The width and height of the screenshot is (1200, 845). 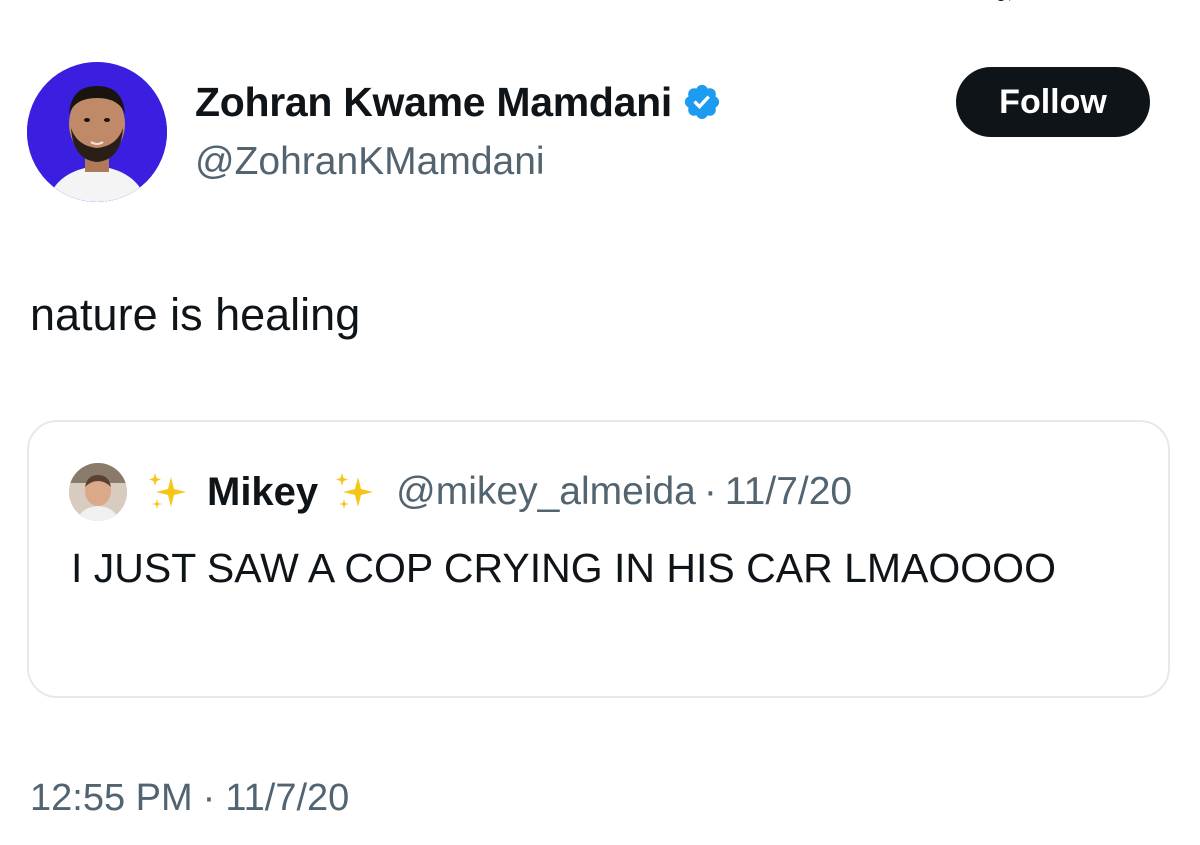 I want to click on author-display-name: Zohran Kwame Mamdani, so click(x=433, y=102).